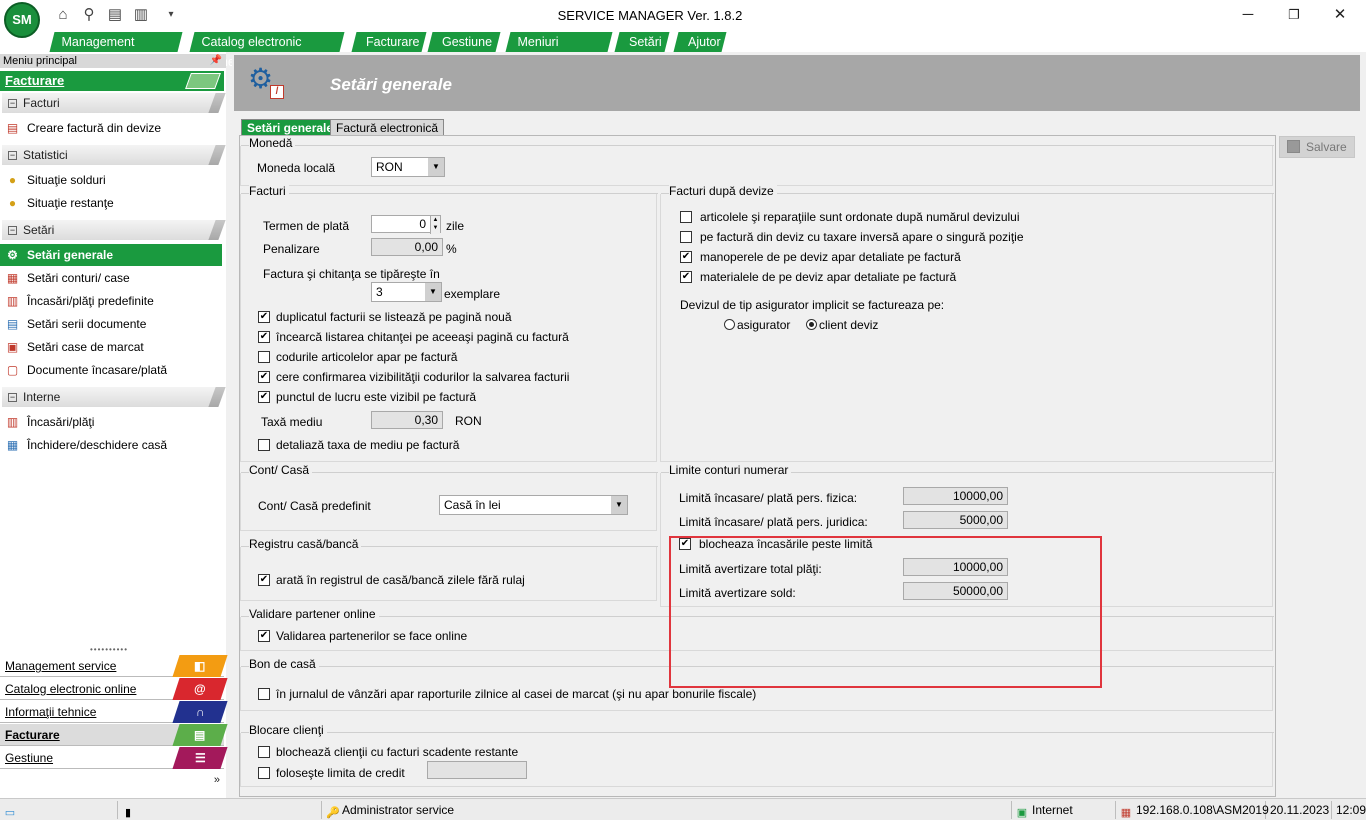 The width and height of the screenshot is (1366, 820). What do you see at coordinates (686, 237) in the screenshot?
I see `checkbox-taxare-inversa` at bounding box center [686, 237].